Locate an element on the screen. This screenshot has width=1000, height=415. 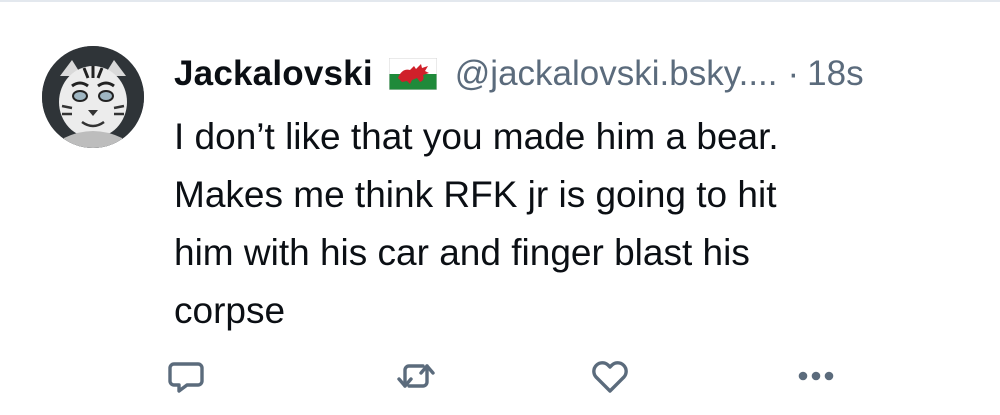
like-button is located at coordinates (610, 376).